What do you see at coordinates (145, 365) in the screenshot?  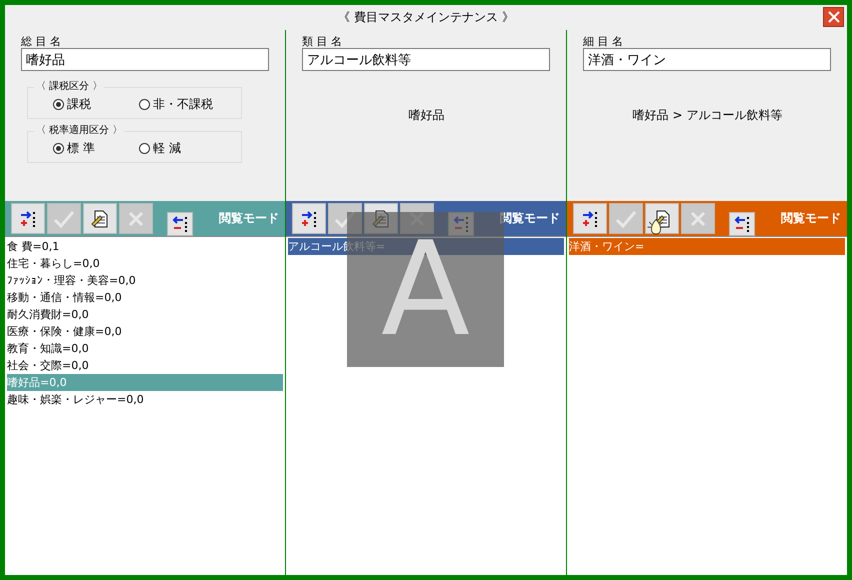 I see `list-item: 社会・交際=0,0` at bounding box center [145, 365].